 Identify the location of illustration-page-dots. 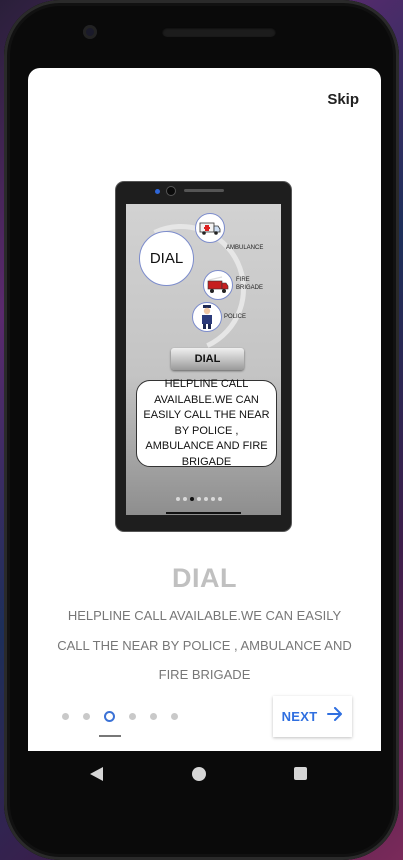
(199, 499).